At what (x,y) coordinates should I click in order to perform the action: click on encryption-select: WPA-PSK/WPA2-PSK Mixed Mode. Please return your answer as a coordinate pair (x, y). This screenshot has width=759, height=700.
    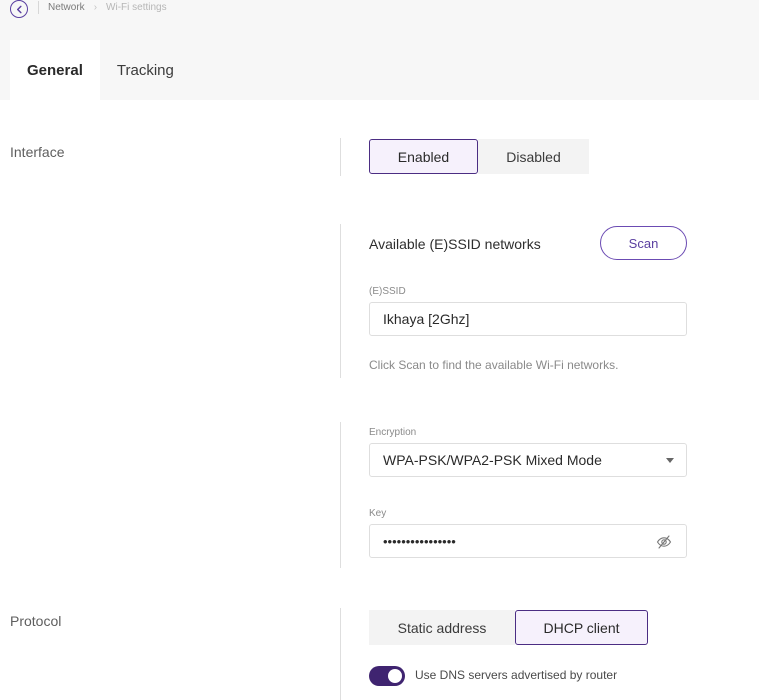
    Looking at the image, I should click on (528, 460).